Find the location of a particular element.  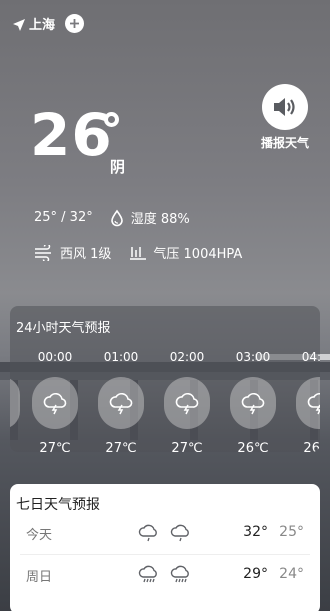

plus-icon is located at coordinates (75, 23).